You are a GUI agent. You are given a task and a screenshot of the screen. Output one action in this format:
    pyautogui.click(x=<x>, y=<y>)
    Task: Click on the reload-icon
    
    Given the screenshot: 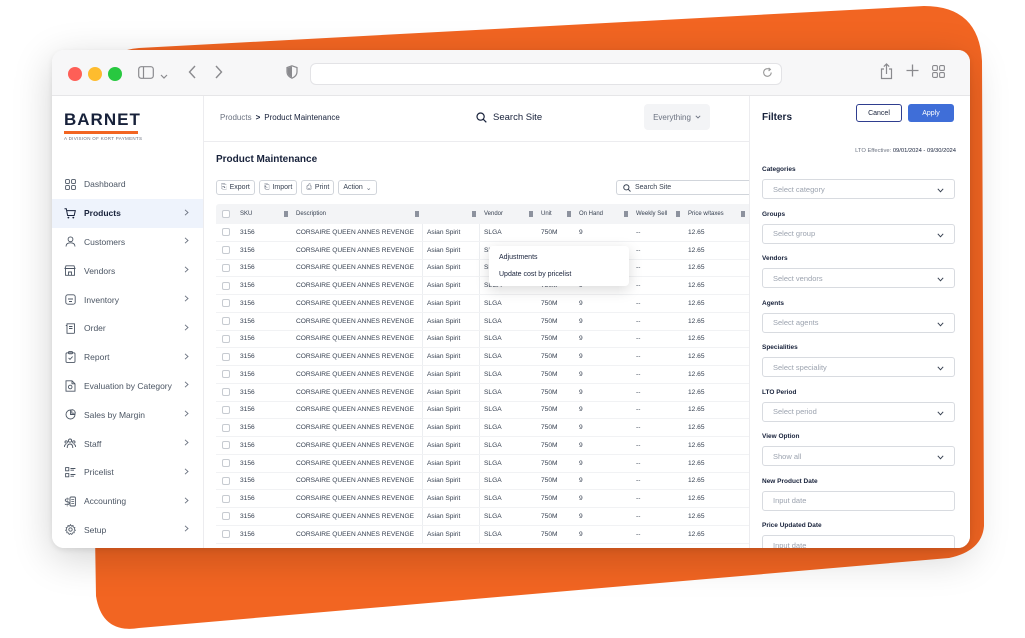 What is the action you would take?
    pyautogui.click(x=767, y=74)
    